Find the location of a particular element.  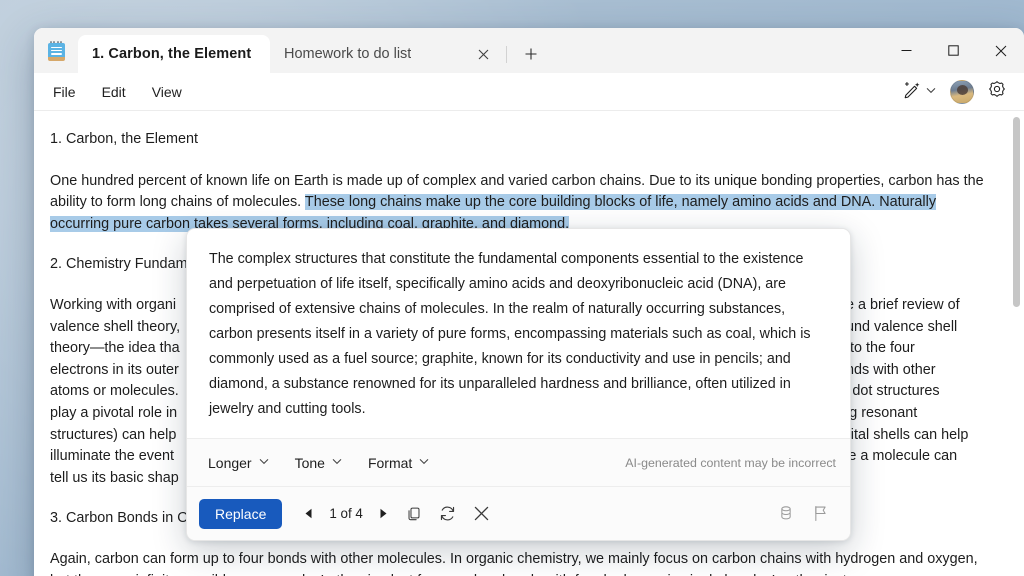

line: structures) can help is located at coordinates (113, 434).